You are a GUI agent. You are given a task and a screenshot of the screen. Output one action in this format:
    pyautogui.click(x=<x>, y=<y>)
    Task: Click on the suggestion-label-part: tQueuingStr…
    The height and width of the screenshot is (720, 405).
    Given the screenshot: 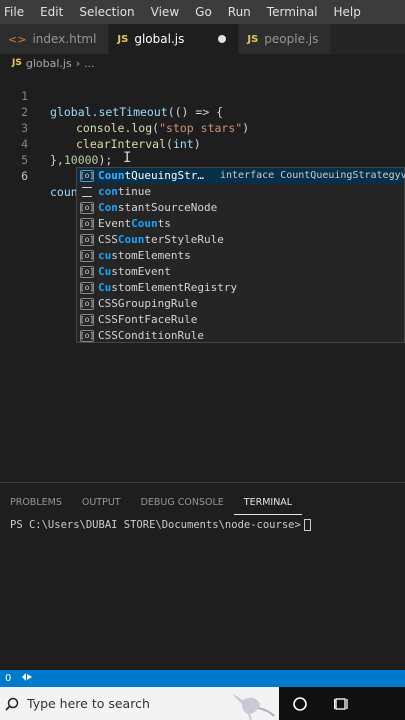 What is the action you would take?
    pyautogui.click(x=164, y=175)
    